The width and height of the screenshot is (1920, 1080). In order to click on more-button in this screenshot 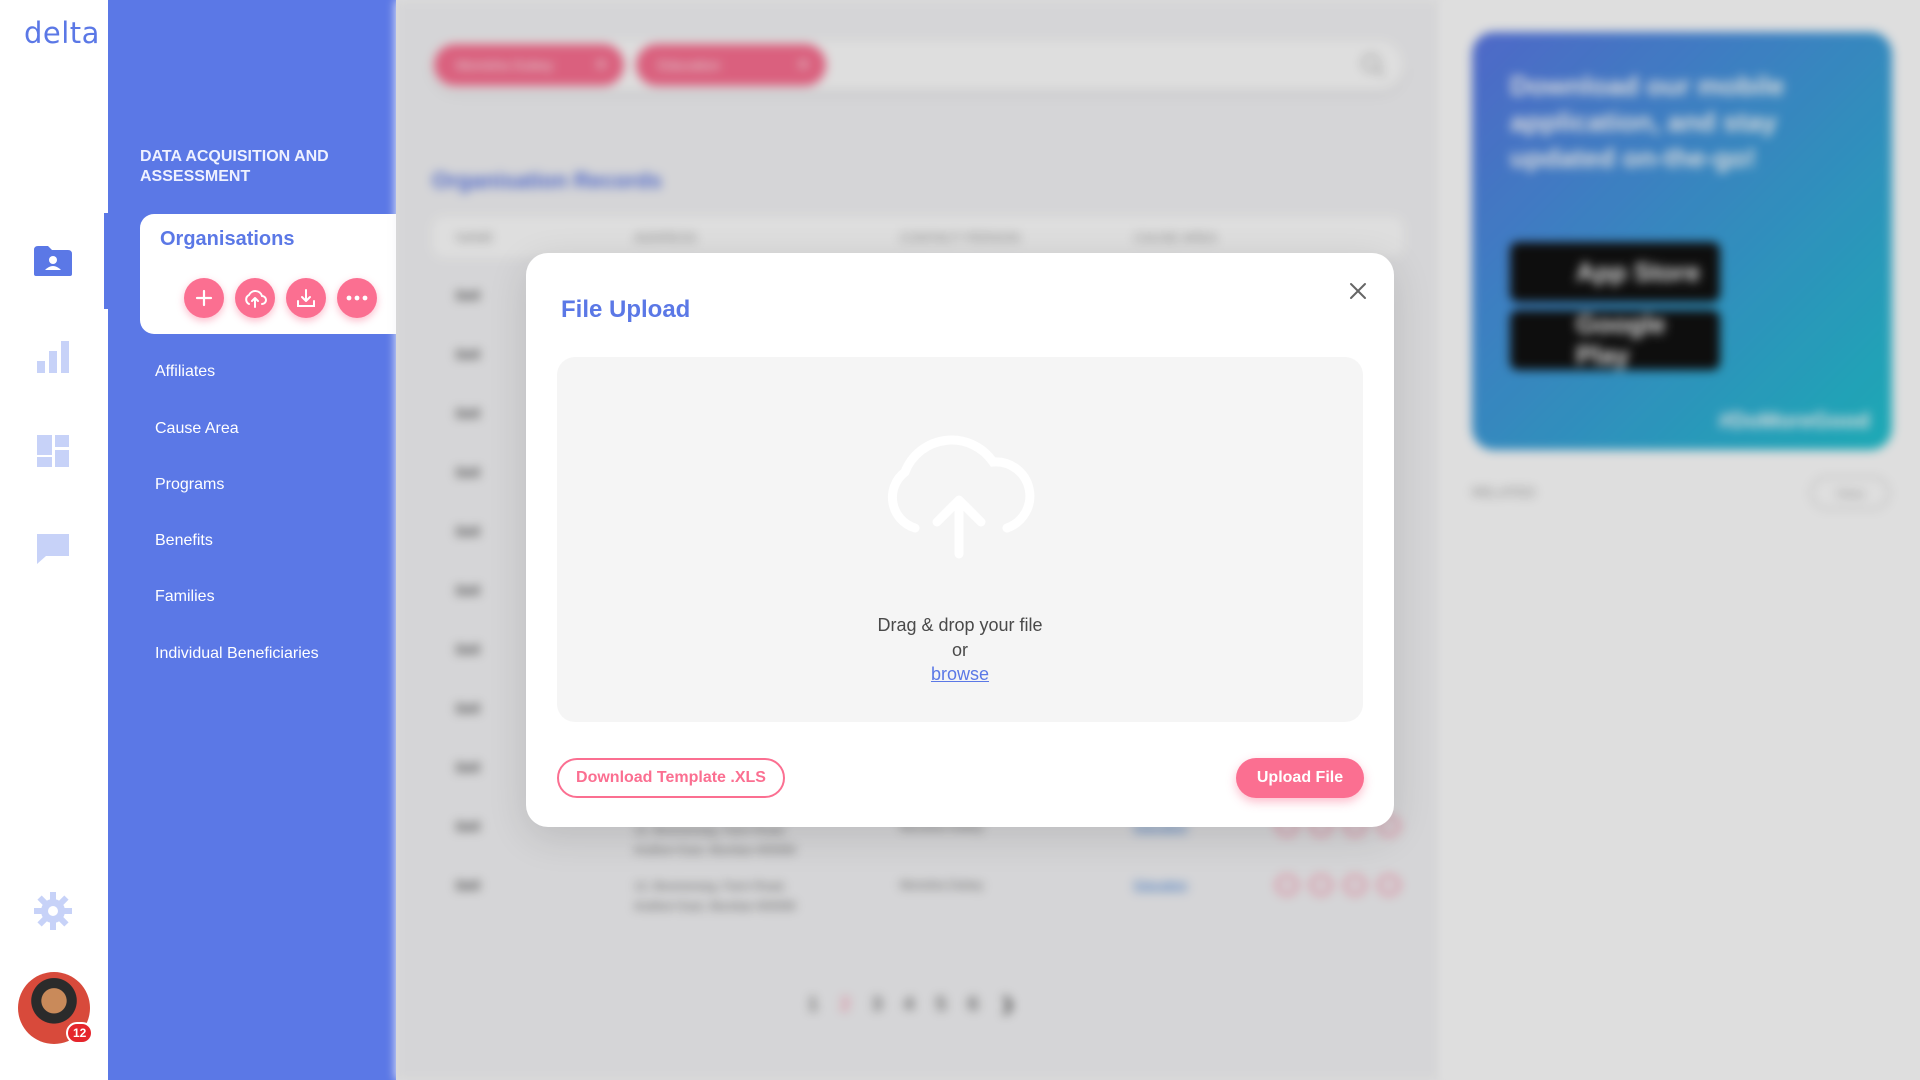, I will do `click(357, 298)`.